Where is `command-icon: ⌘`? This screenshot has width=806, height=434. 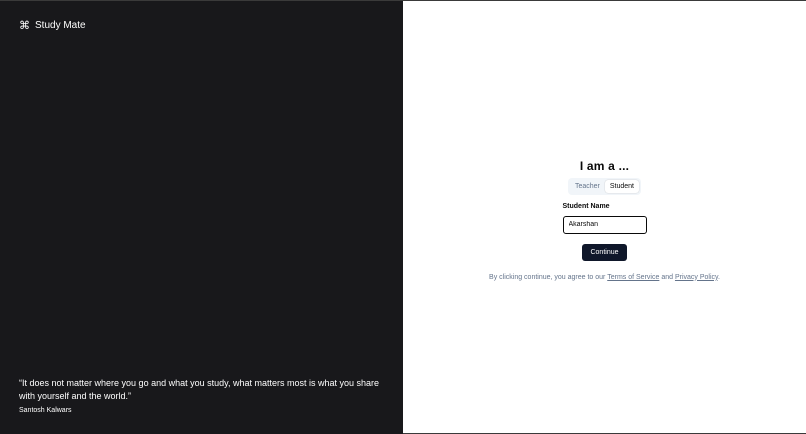
command-icon: ⌘ is located at coordinates (24, 25).